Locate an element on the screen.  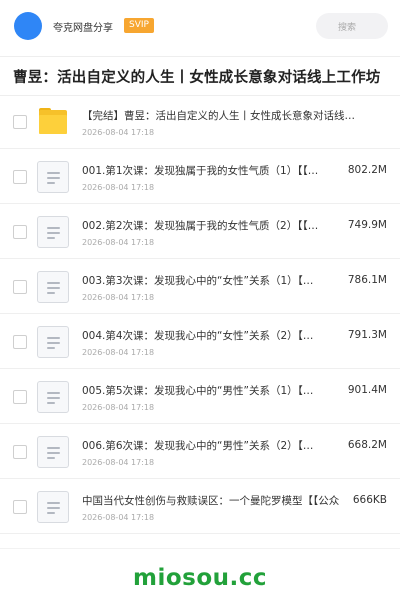
file-size: 802.2M is located at coordinates (367, 170).